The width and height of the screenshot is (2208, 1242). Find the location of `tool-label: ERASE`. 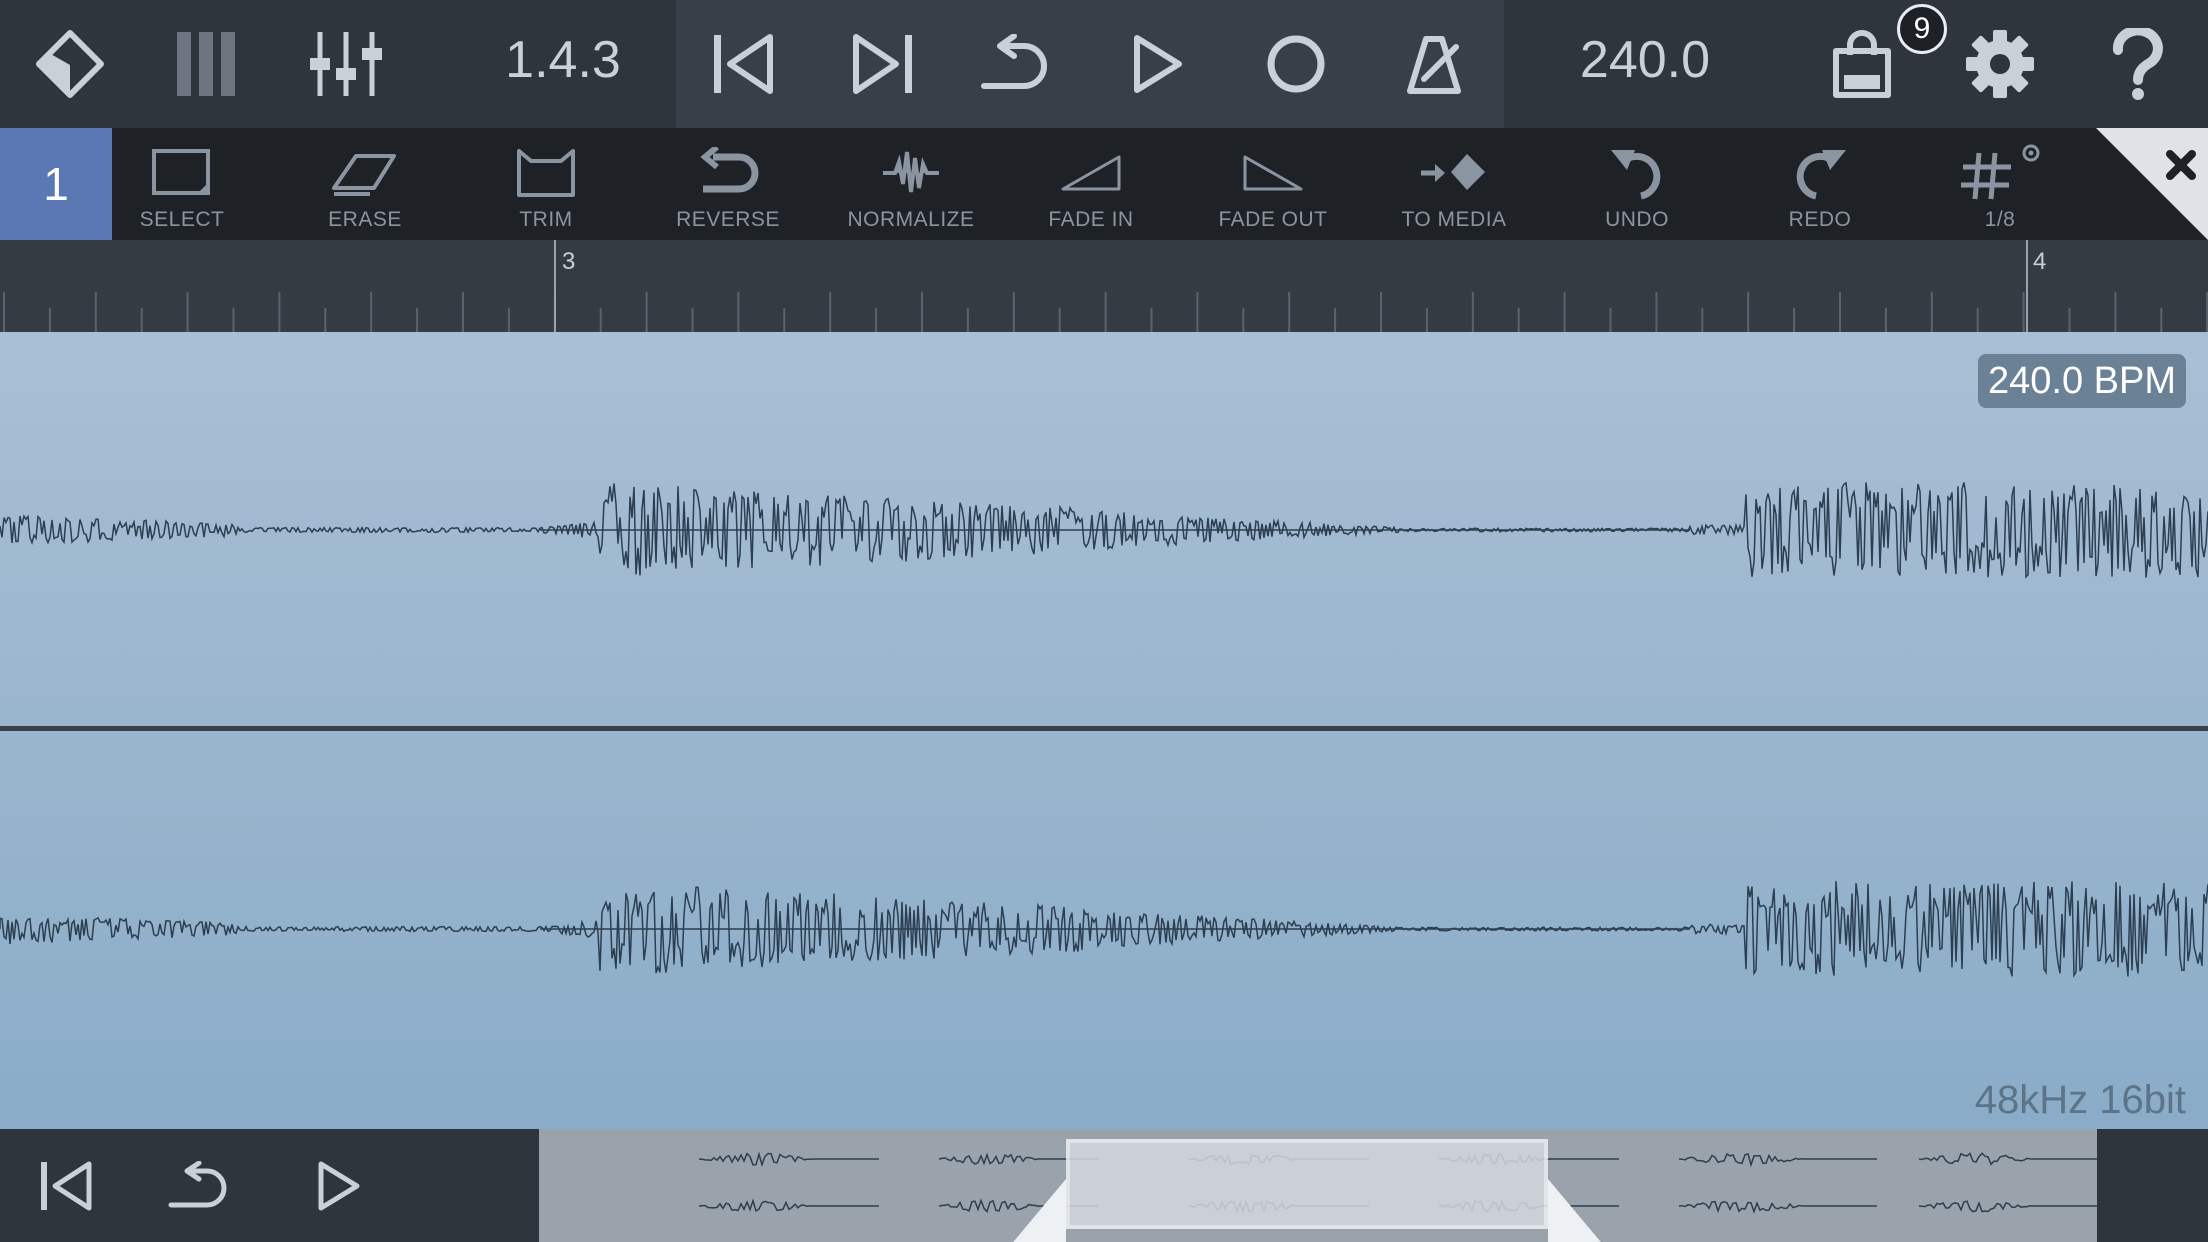

tool-label: ERASE is located at coordinates (365, 219).